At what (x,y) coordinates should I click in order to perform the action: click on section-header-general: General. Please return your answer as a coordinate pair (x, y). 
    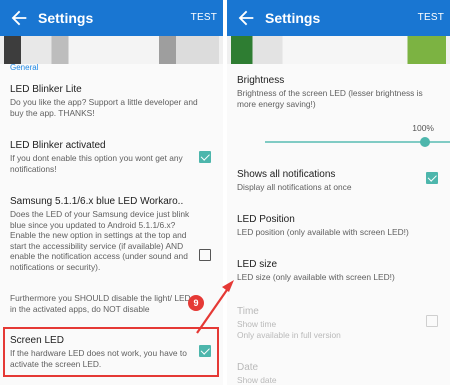
    Looking at the image, I should click on (24, 67).